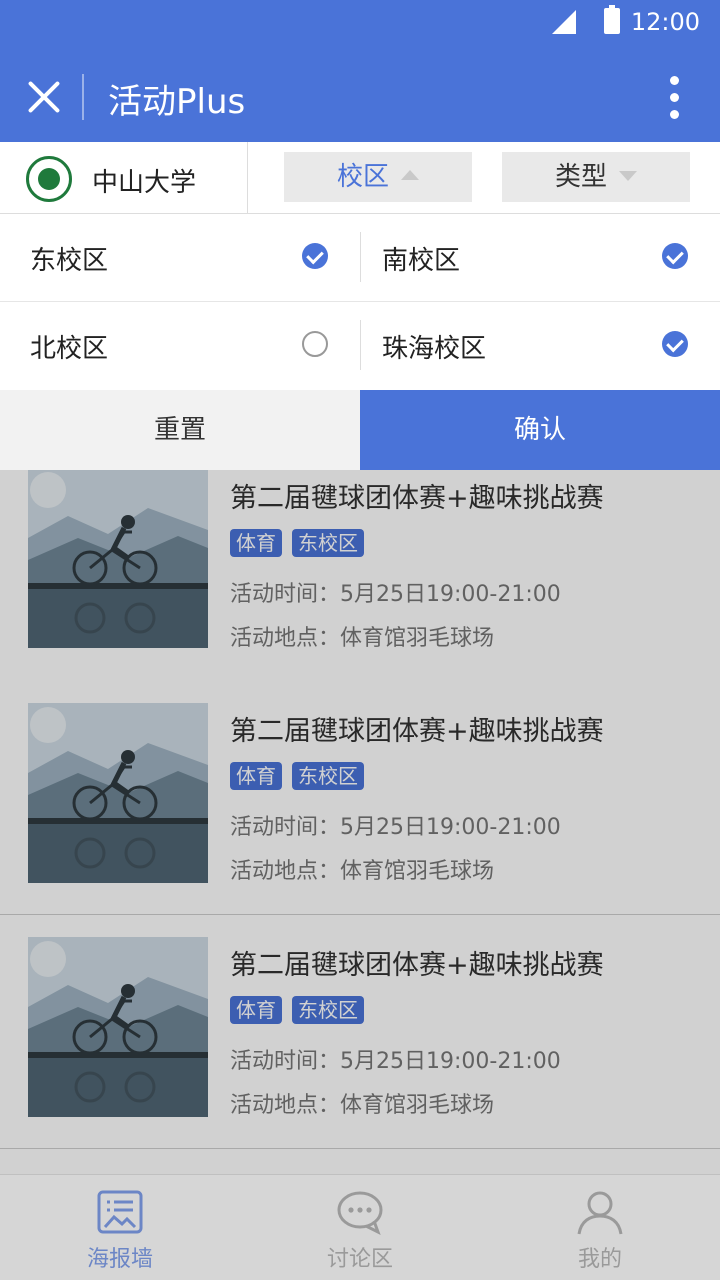 The width and height of the screenshot is (720, 1280). Describe the element at coordinates (359, 1259) in the screenshot. I see `tab-label: 讨论区` at that location.